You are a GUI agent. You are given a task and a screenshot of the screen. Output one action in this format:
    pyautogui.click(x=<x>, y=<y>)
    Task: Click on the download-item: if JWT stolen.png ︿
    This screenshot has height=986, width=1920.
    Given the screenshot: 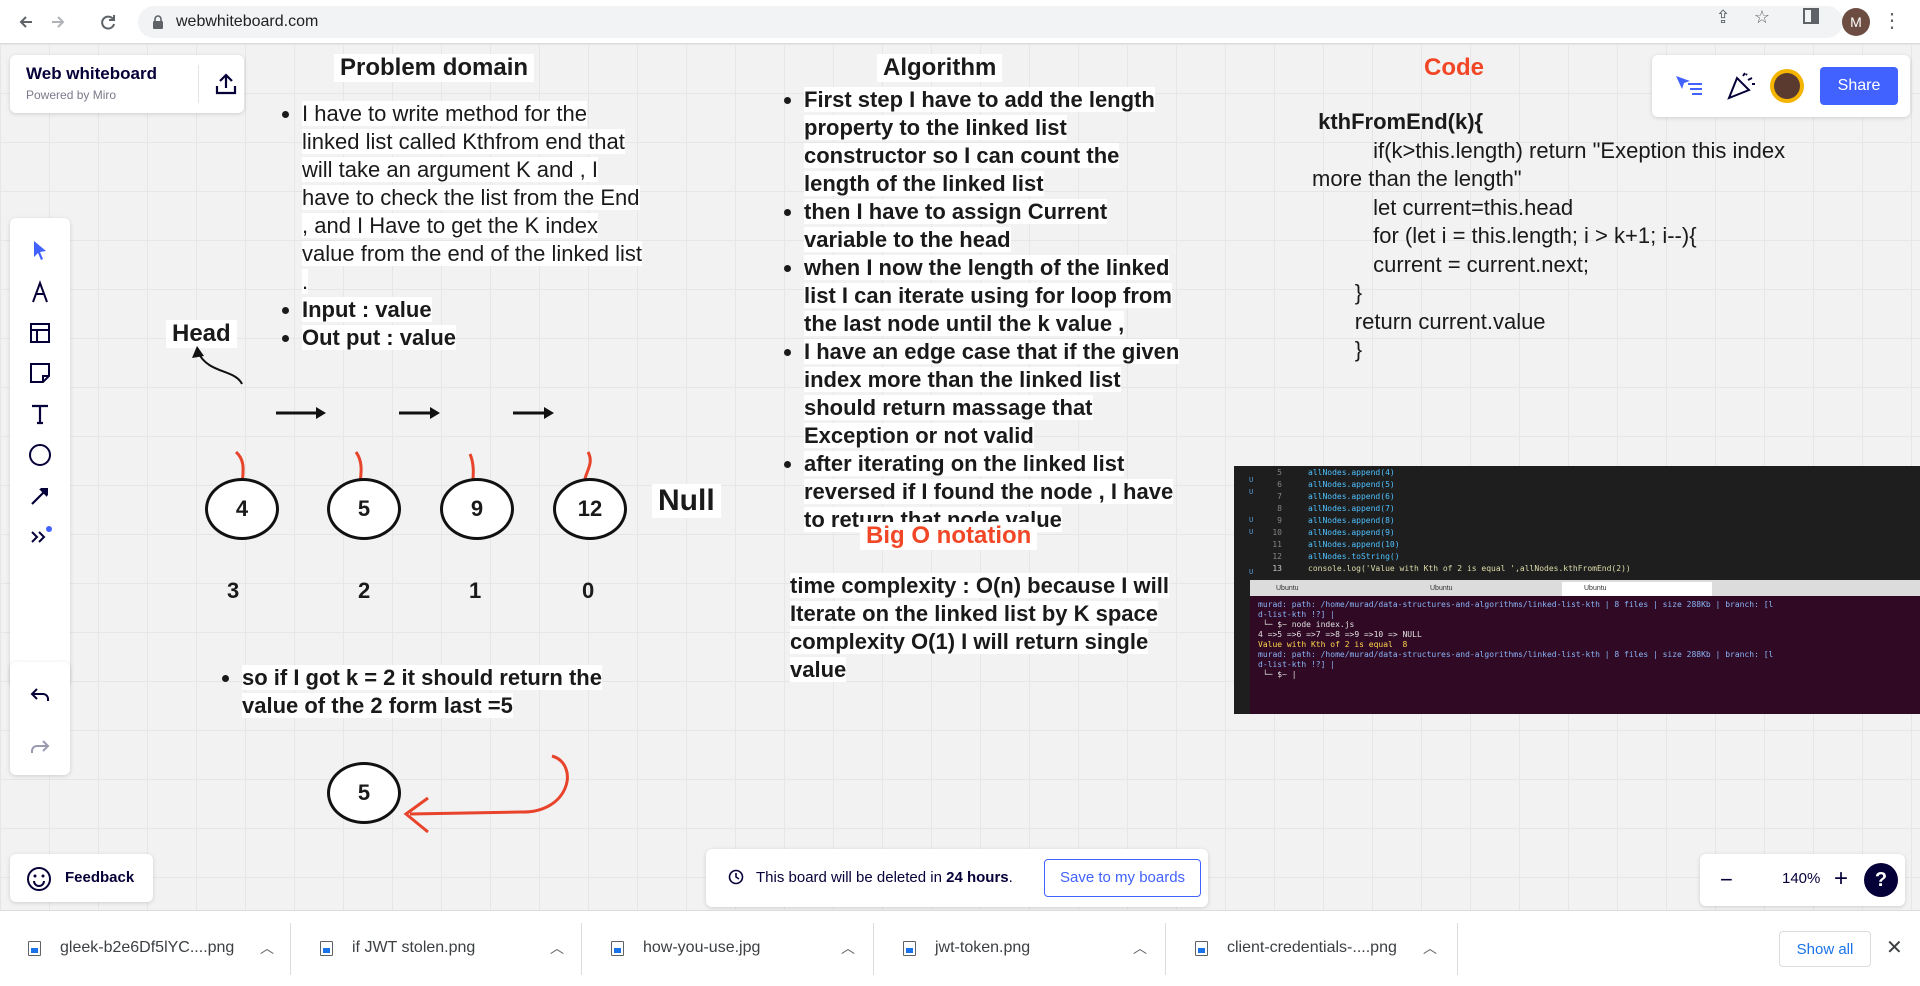 What is the action you would take?
    pyautogui.click(x=445, y=948)
    